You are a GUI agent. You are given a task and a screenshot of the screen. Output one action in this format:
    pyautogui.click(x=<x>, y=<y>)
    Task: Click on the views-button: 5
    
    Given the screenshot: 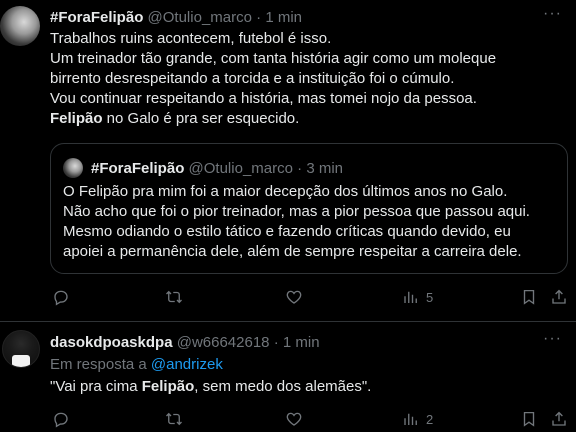 What is the action you would take?
    pyautogui.click(x=417, y=297)
    